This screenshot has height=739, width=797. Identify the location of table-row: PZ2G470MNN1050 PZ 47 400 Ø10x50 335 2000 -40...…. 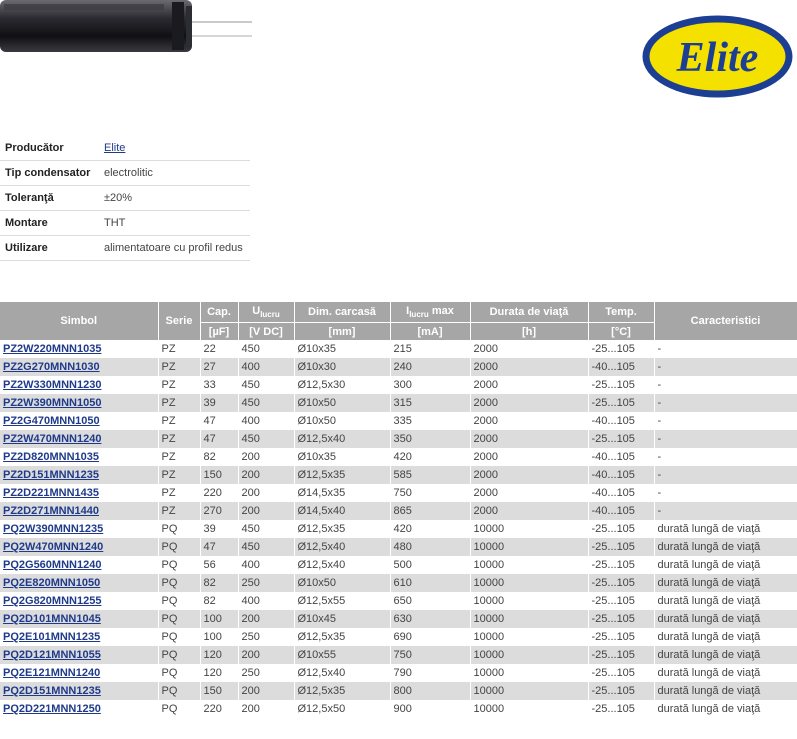
(398, 421).